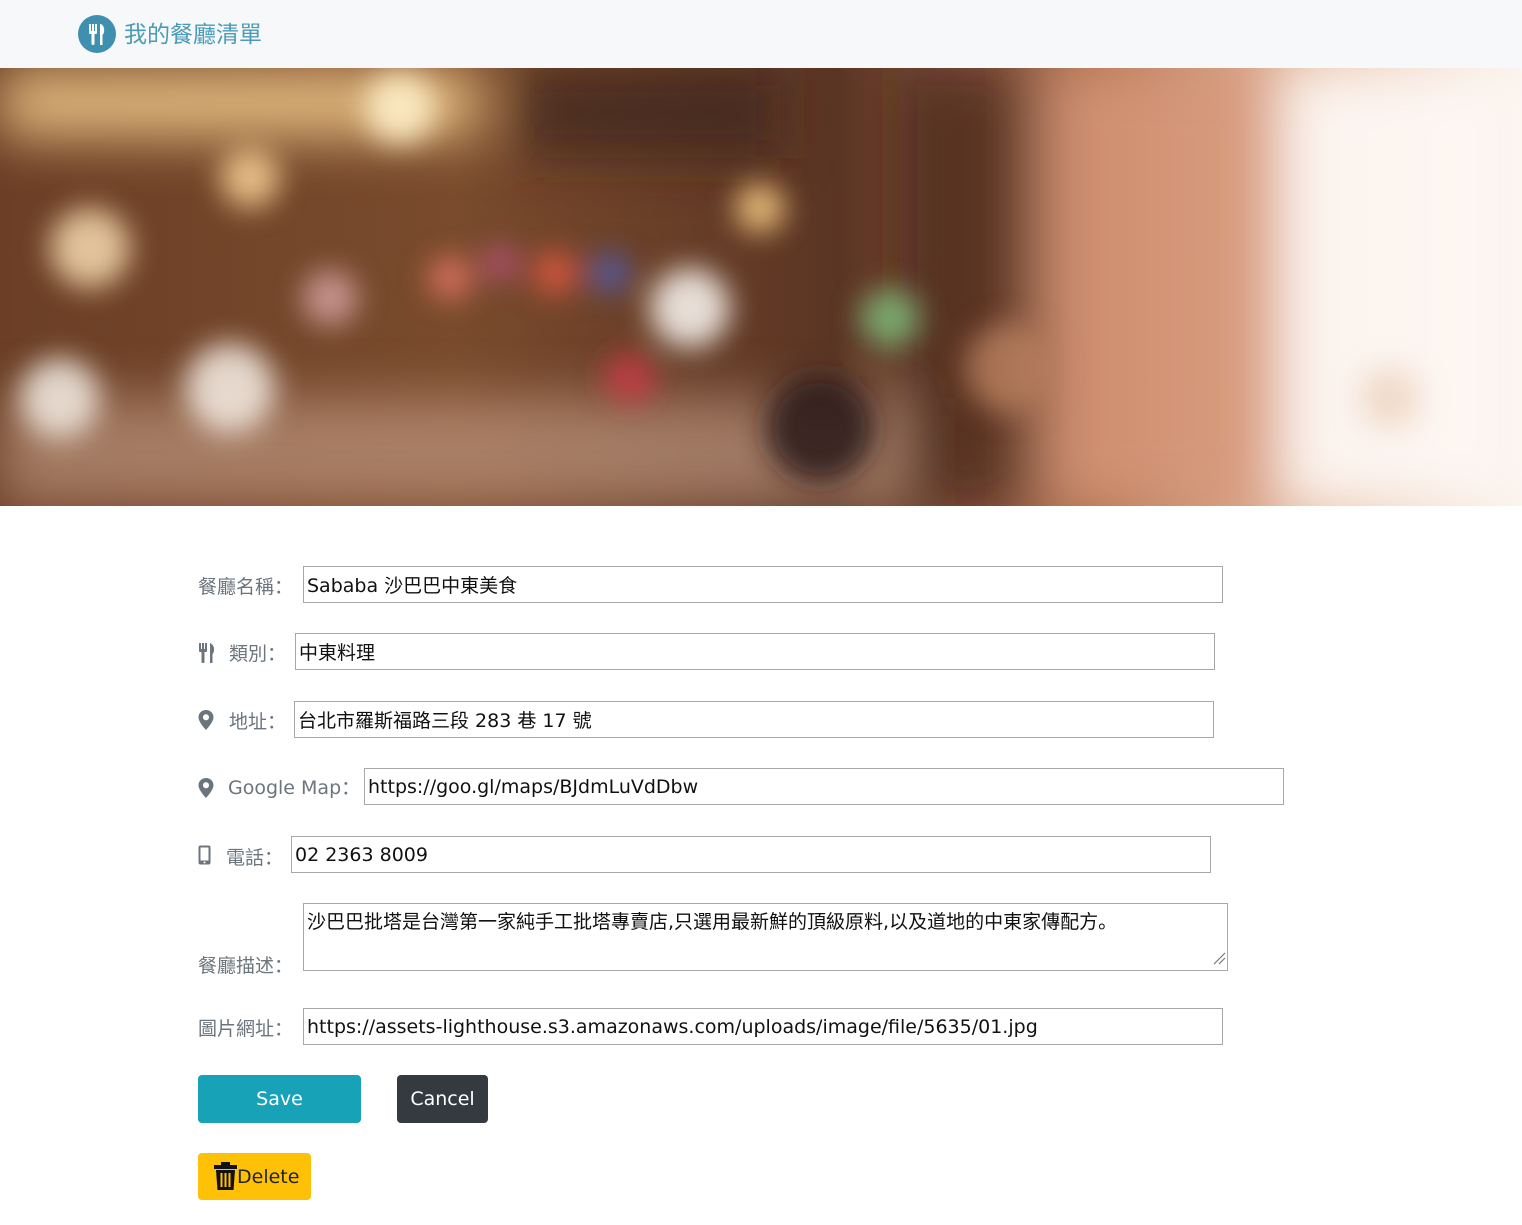 The image size is (1522, 1225). Describe the element at coordinates (258, 722) in the screenshot. I see `location-label: 地址：` at that location.